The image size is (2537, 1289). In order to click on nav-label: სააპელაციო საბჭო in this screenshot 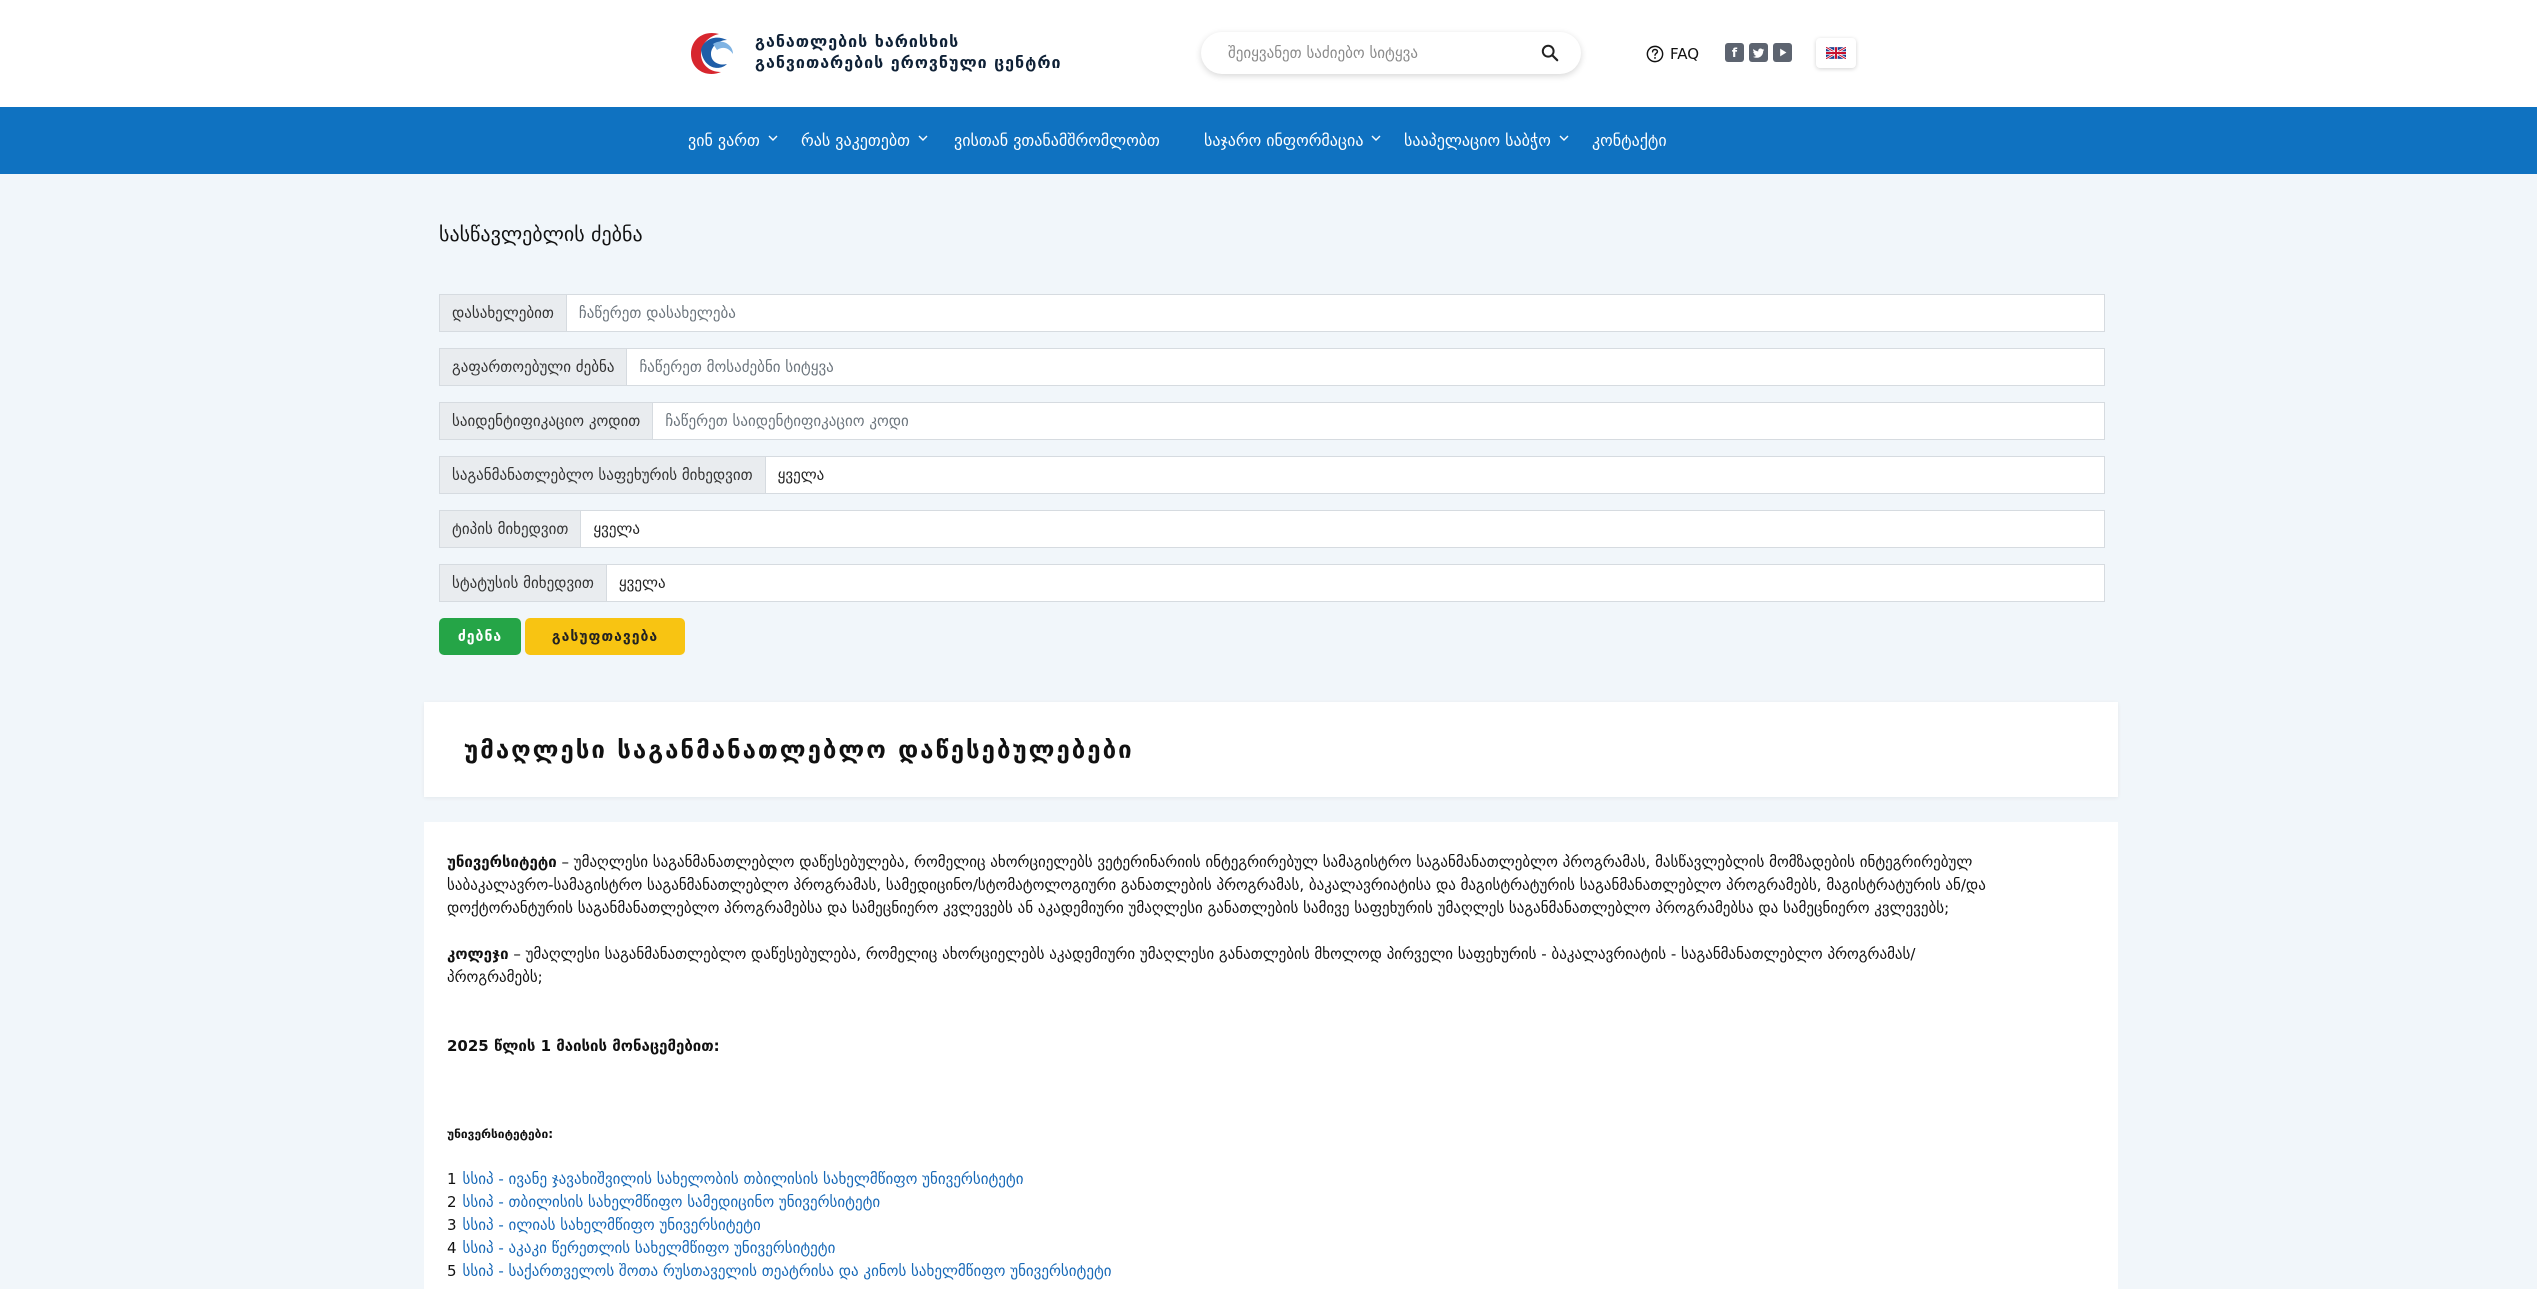, I will do `click(1477, 140)`.